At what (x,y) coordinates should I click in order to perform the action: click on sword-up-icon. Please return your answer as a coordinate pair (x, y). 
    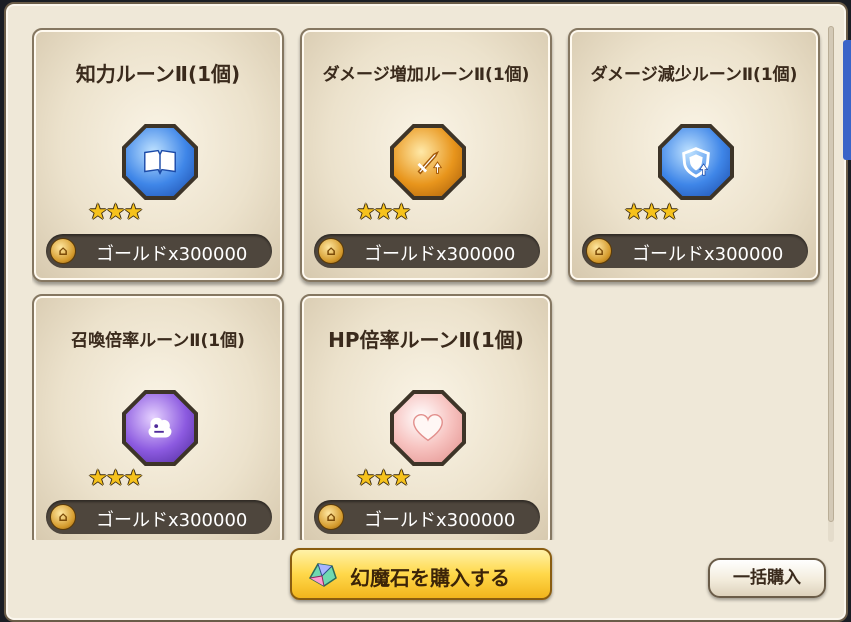
    Looking at the image, I should click on (430, 162).